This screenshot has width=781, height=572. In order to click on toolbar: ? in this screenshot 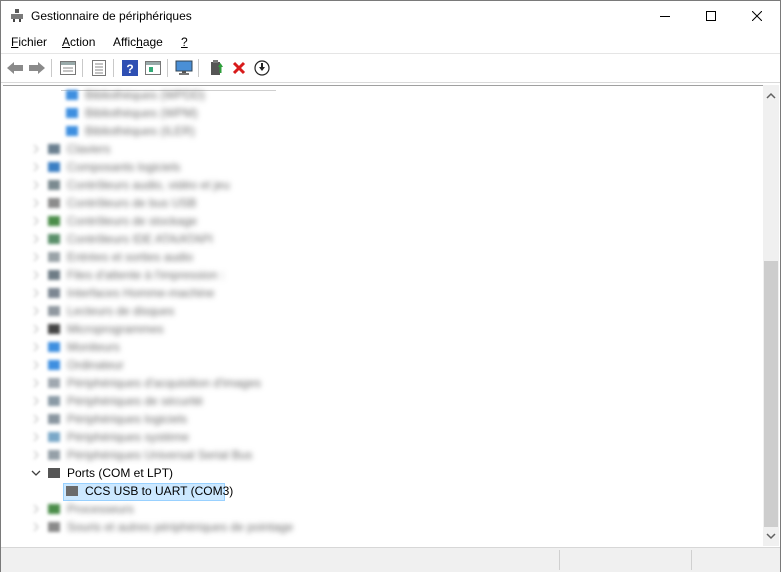, I will do `click(390, 68)`.